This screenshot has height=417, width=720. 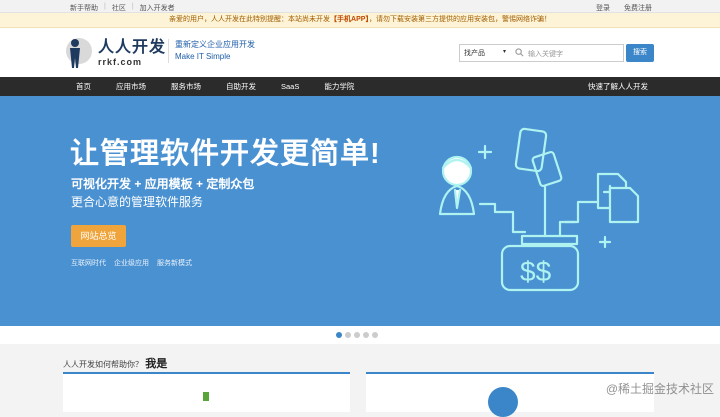 What do you see at coordinates (360, 358) in the screenshot?
I see `help-section: 人人开发如何帮助你？ 我是` at bounding box center [360, 358].